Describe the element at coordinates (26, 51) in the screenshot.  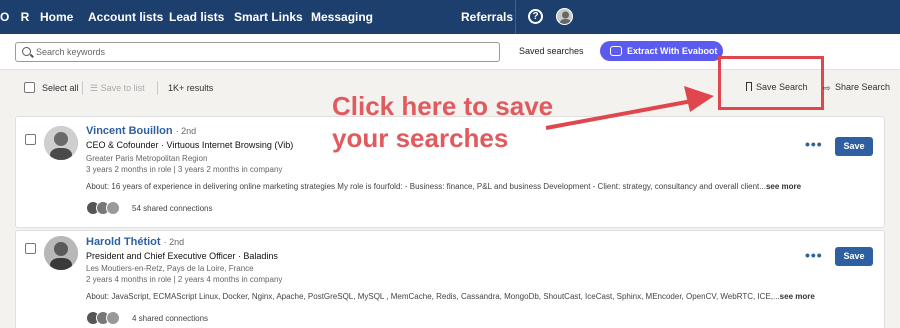
I see `search-icon` at that location.